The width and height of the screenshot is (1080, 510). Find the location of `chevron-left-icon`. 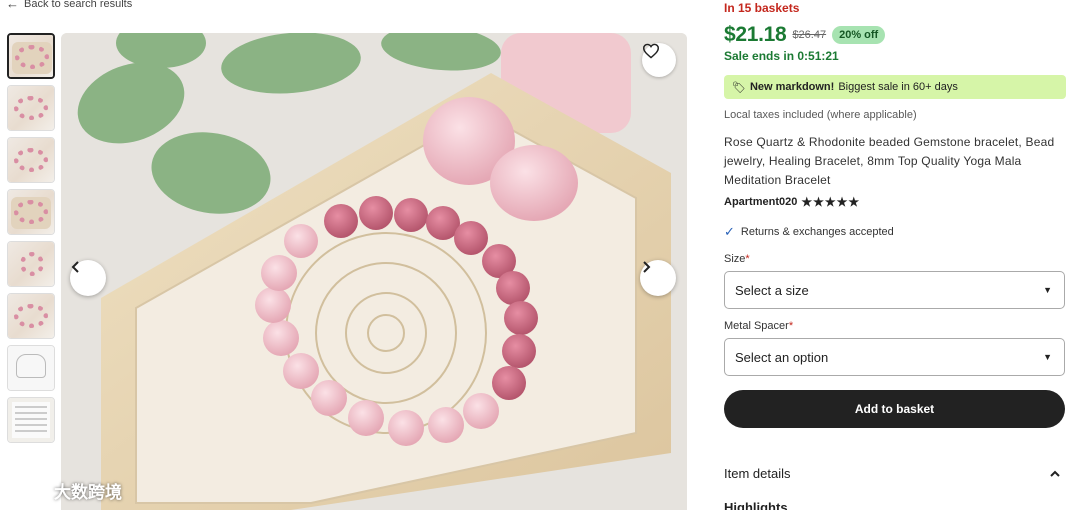

chevron-left-icon is located at coordinates (75, 267).